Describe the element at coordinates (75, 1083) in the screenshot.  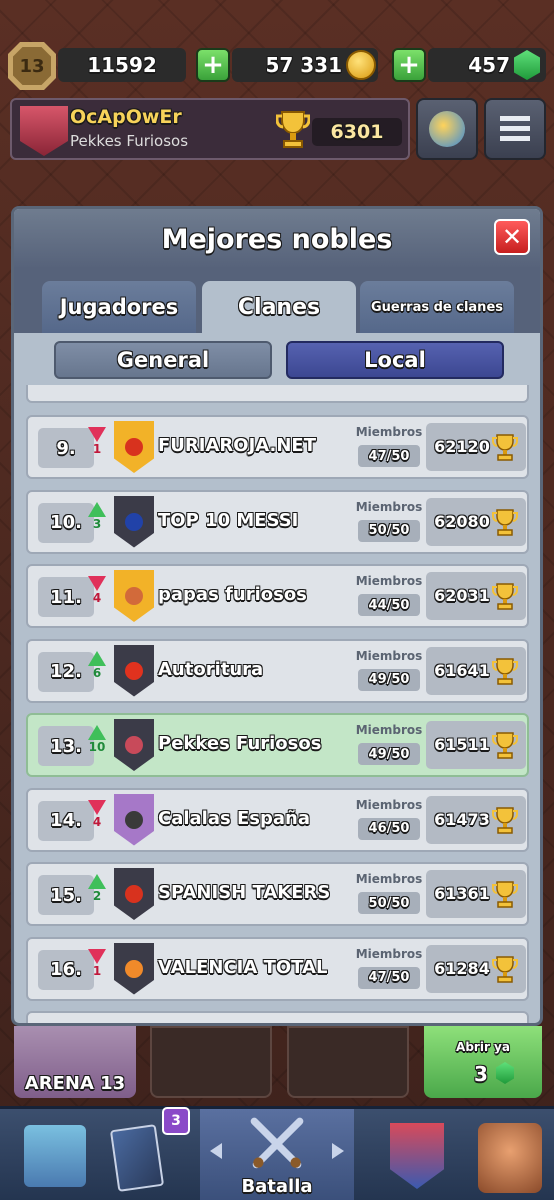
I see `arena-label: ARENA 13` at that location.